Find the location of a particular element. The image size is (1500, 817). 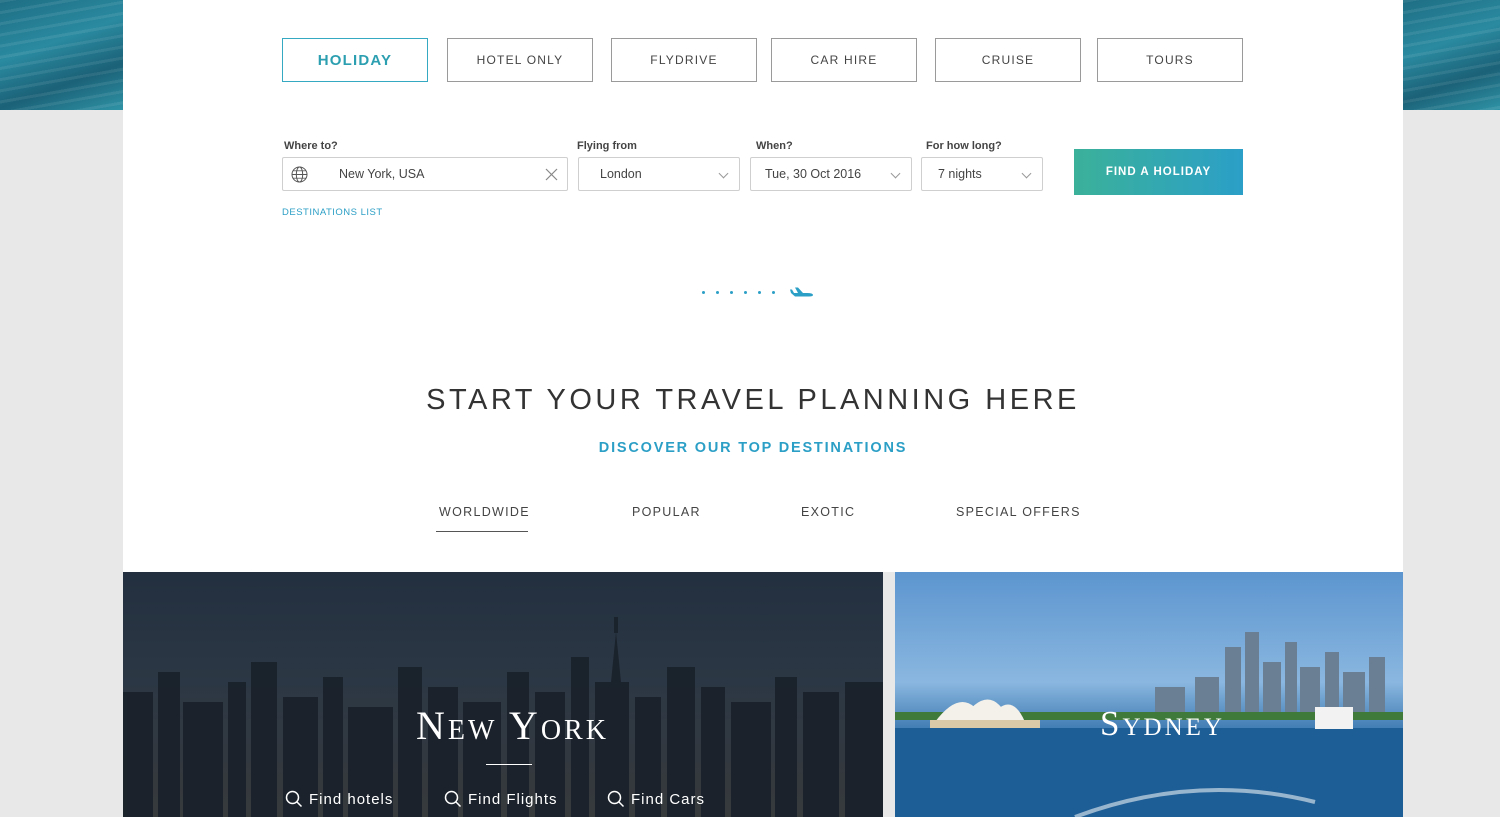

where-label: Where to? is located at coordinates (311, 146).